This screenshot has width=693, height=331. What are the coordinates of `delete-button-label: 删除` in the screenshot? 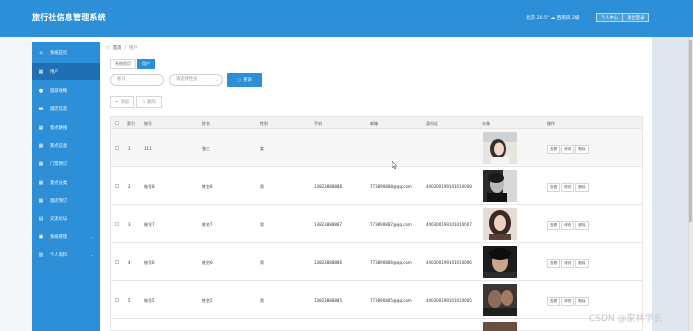 It's located at (151, 102).